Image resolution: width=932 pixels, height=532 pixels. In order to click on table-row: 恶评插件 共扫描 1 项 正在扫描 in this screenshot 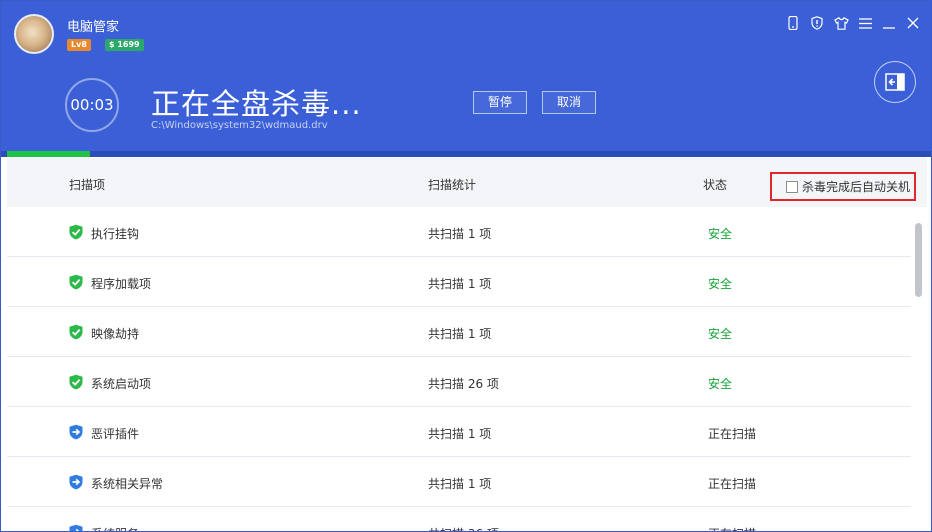, I will do `click(459, 432)`.